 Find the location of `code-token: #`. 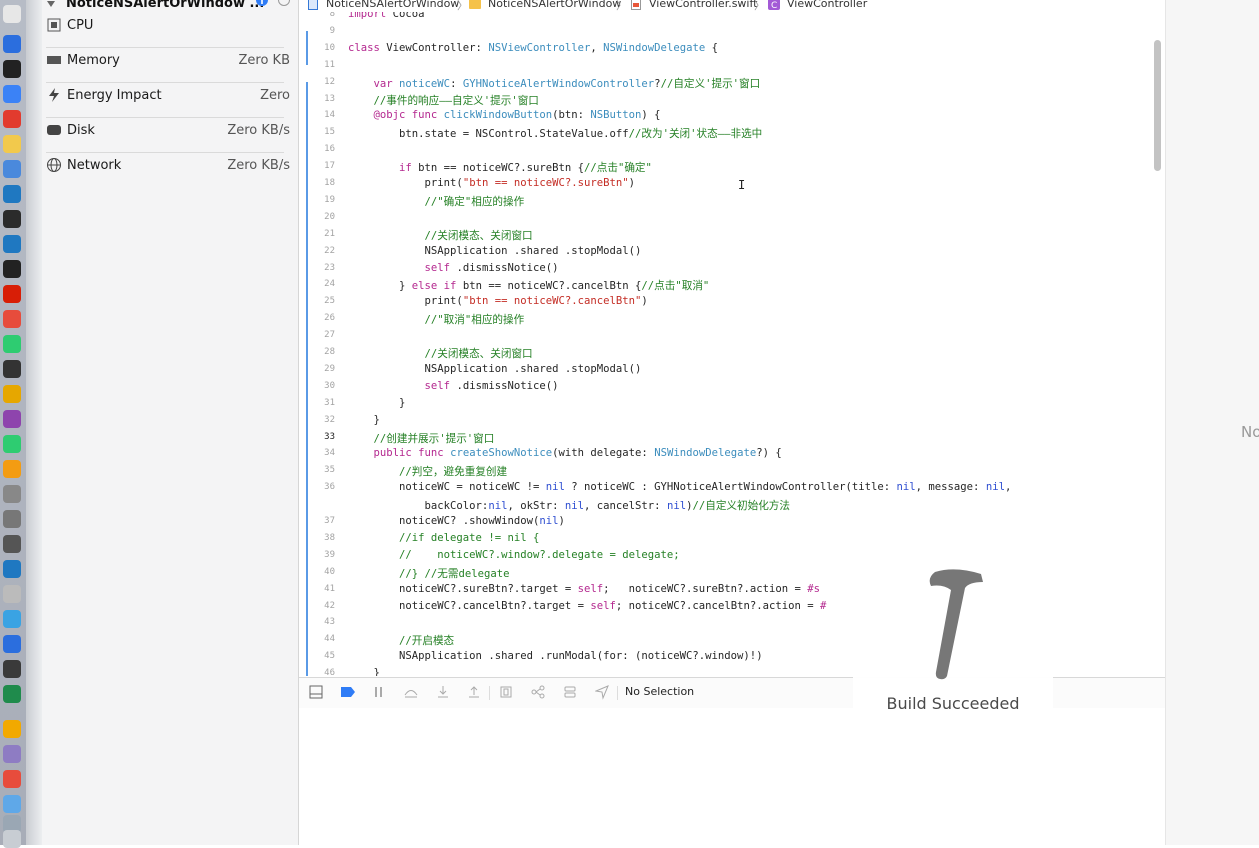

code-token: # is located at coordinates (823, 605).